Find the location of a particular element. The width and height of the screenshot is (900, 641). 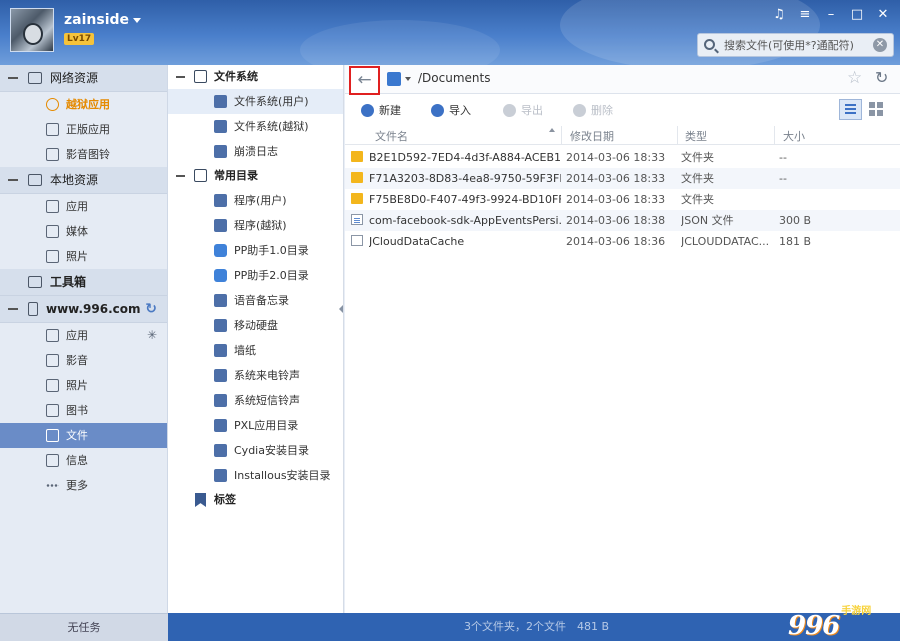

music-icon: ♫ is located at coordinates (779, 15).